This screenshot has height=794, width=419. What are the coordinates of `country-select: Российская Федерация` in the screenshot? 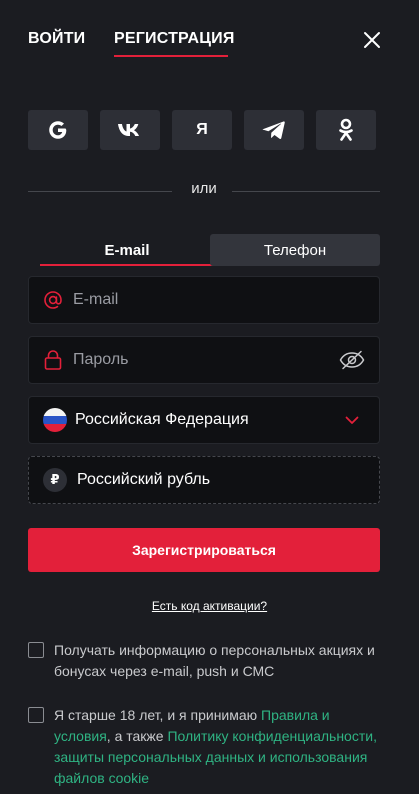 It's located at (204, 420).